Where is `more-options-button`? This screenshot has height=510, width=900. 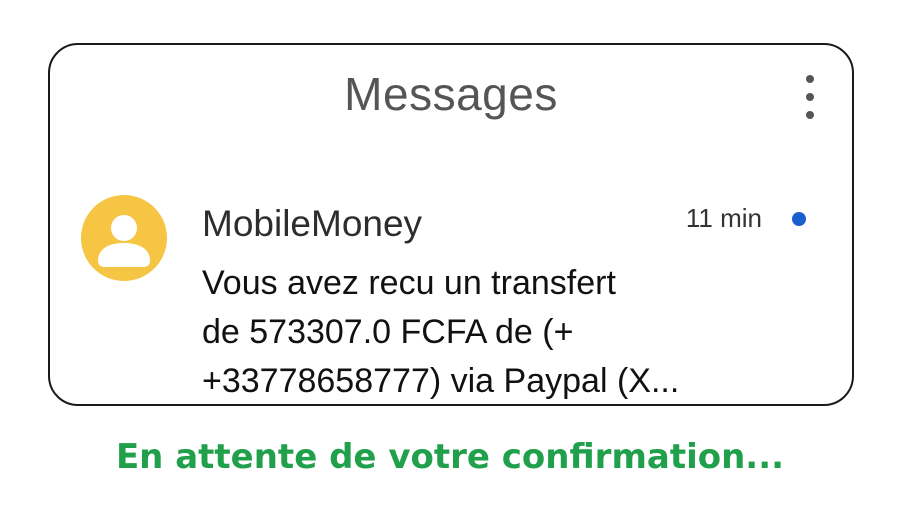 more-options-button is located at coordinates (810, 97).